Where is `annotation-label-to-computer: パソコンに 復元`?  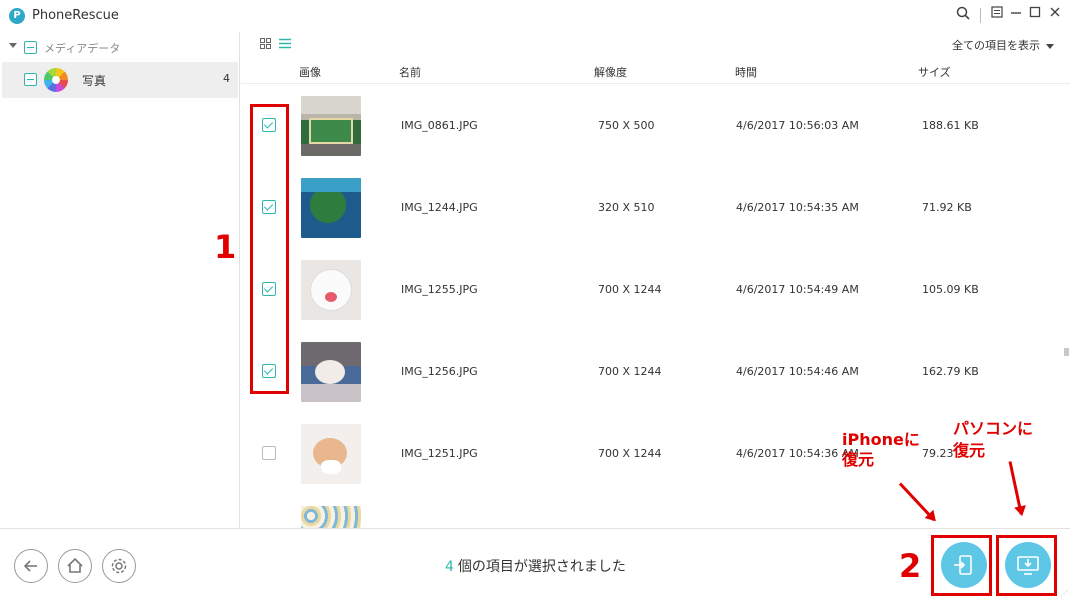 annotation-label-to-computer: パソコンに 復元 is located at coordinates (993, 440).